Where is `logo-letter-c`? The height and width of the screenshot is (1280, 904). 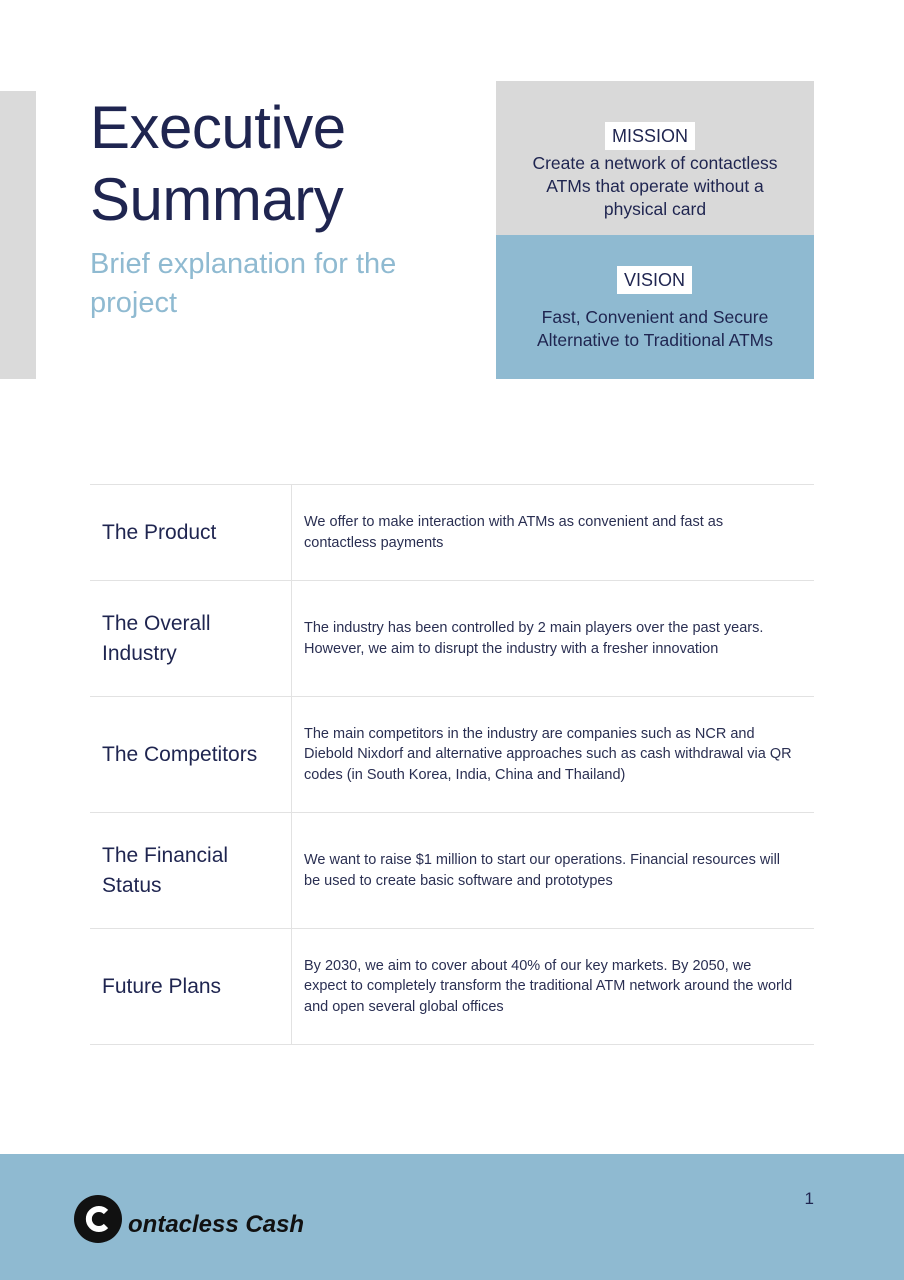
logo-letter-c is located at coordinates (97, 1219).